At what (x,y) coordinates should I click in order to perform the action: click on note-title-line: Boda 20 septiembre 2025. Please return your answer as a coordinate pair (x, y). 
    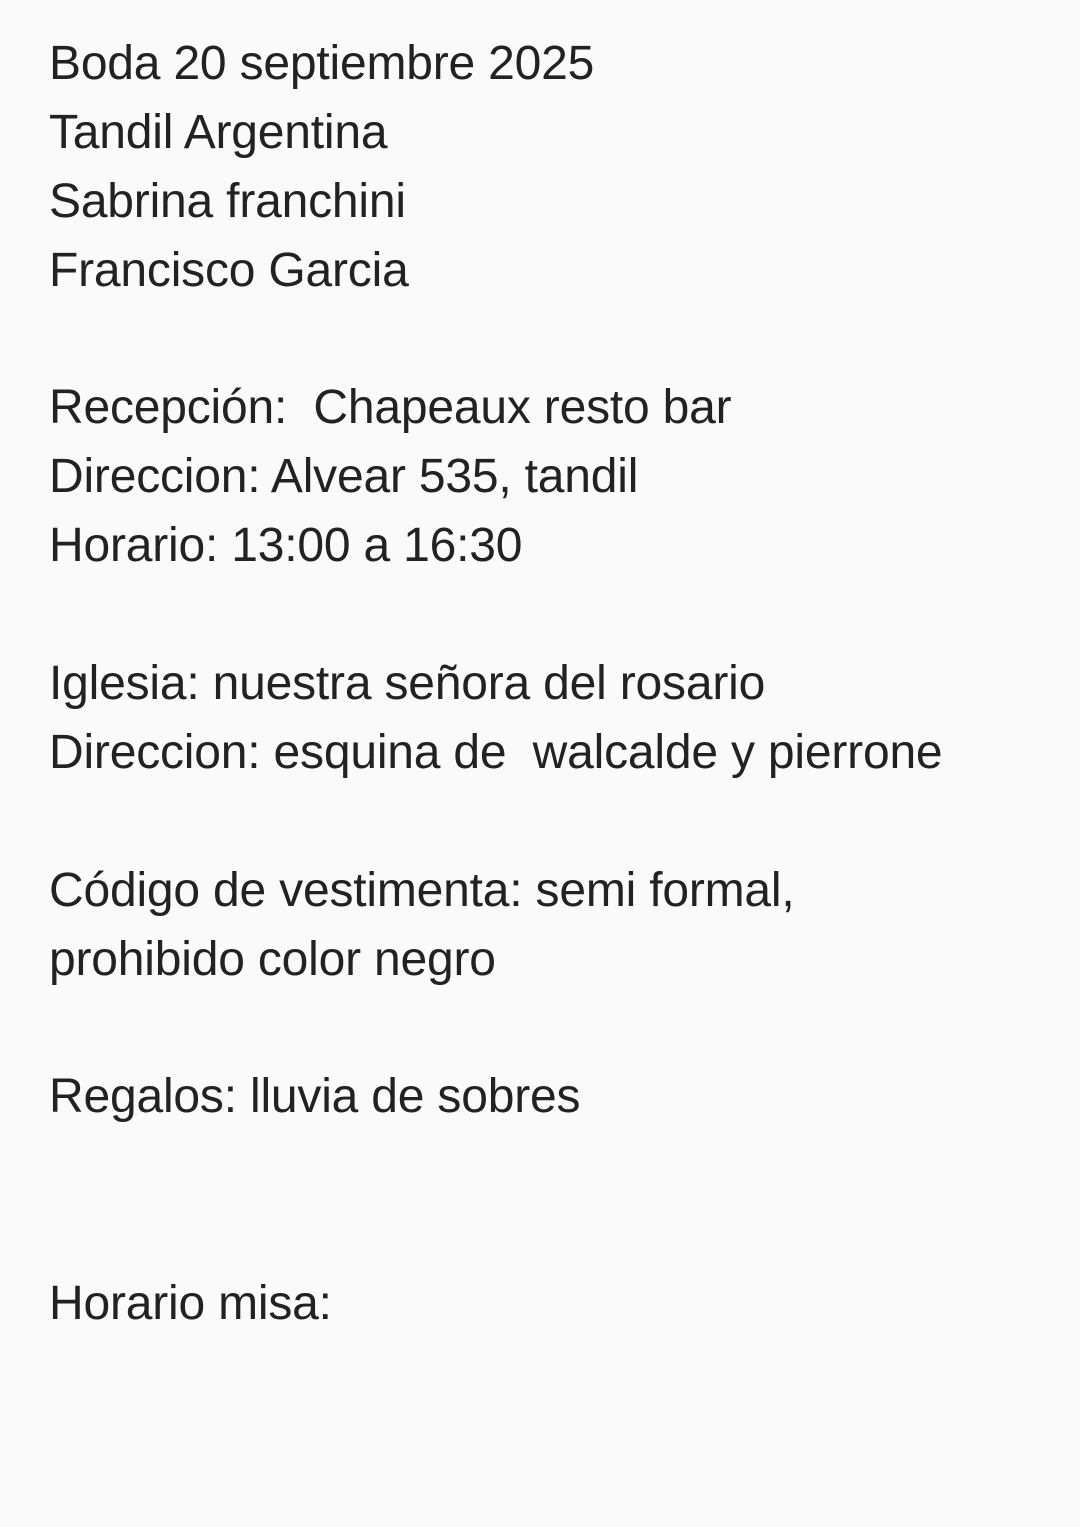
    Looking at the image, I should click on (322, 63).